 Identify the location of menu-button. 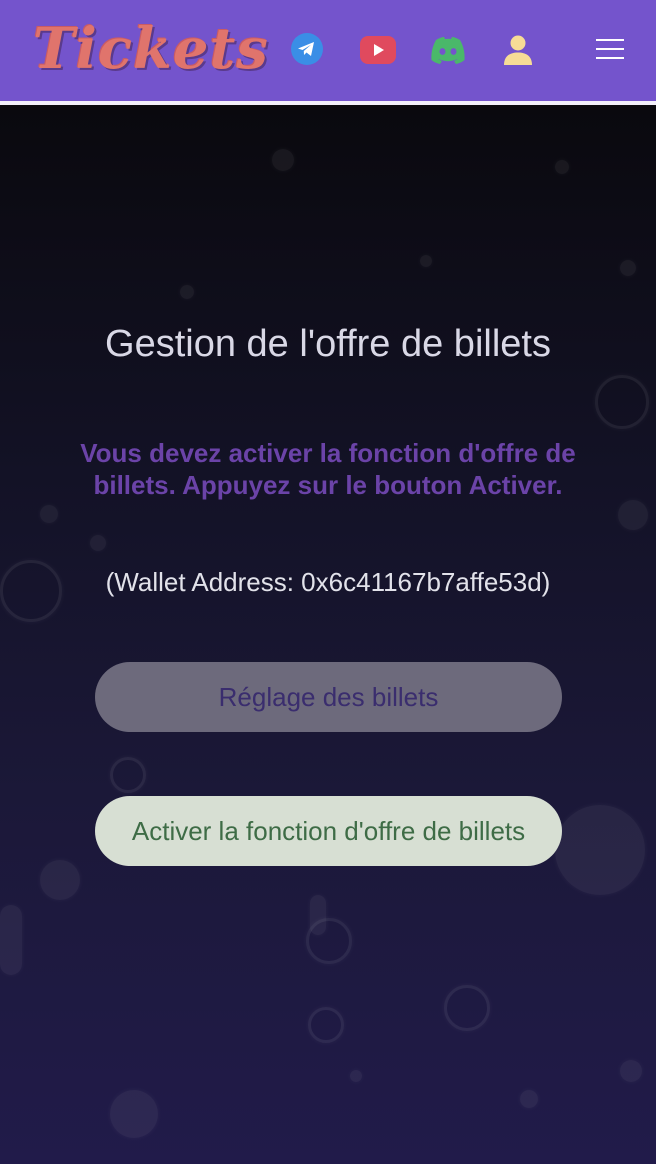
(610, 49).